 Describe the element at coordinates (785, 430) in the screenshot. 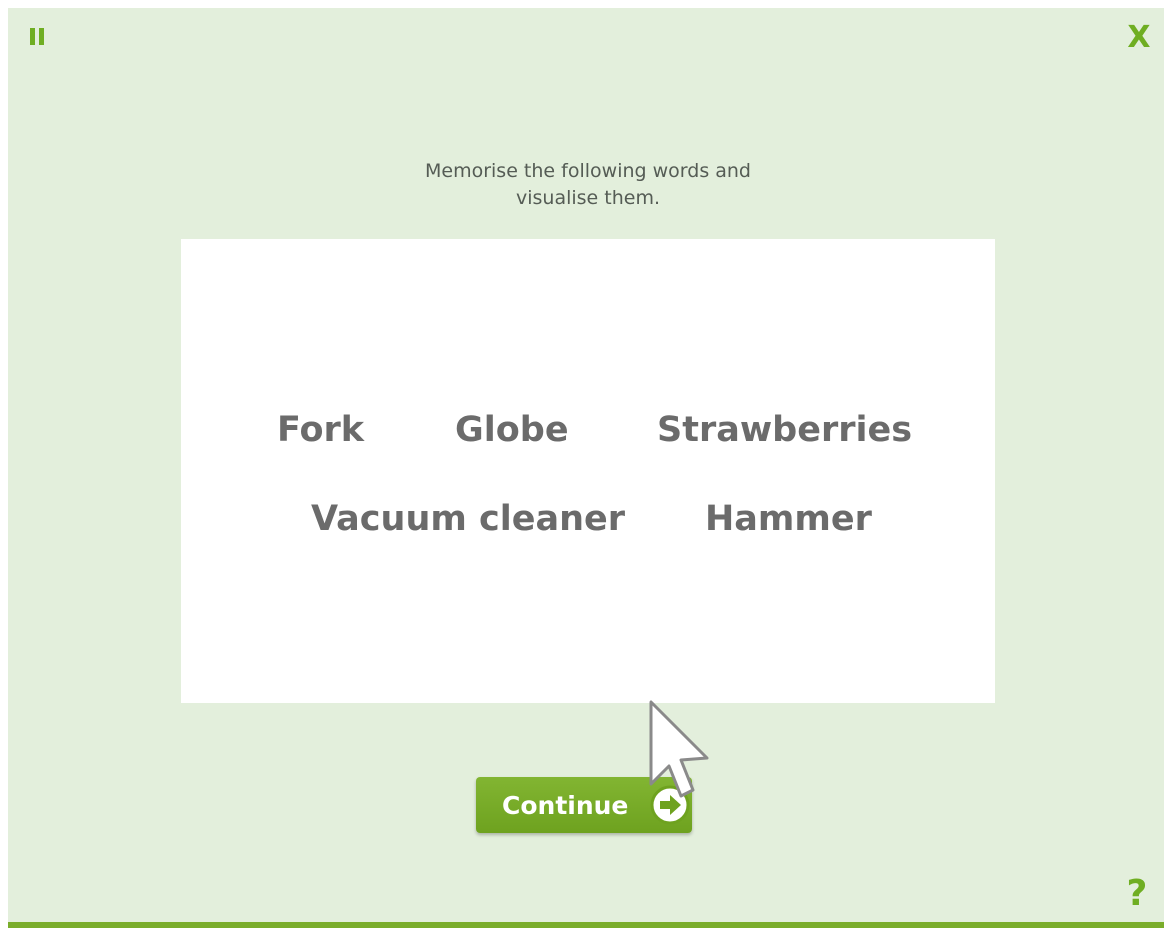

I see `word-item: Strawberries` at that location.